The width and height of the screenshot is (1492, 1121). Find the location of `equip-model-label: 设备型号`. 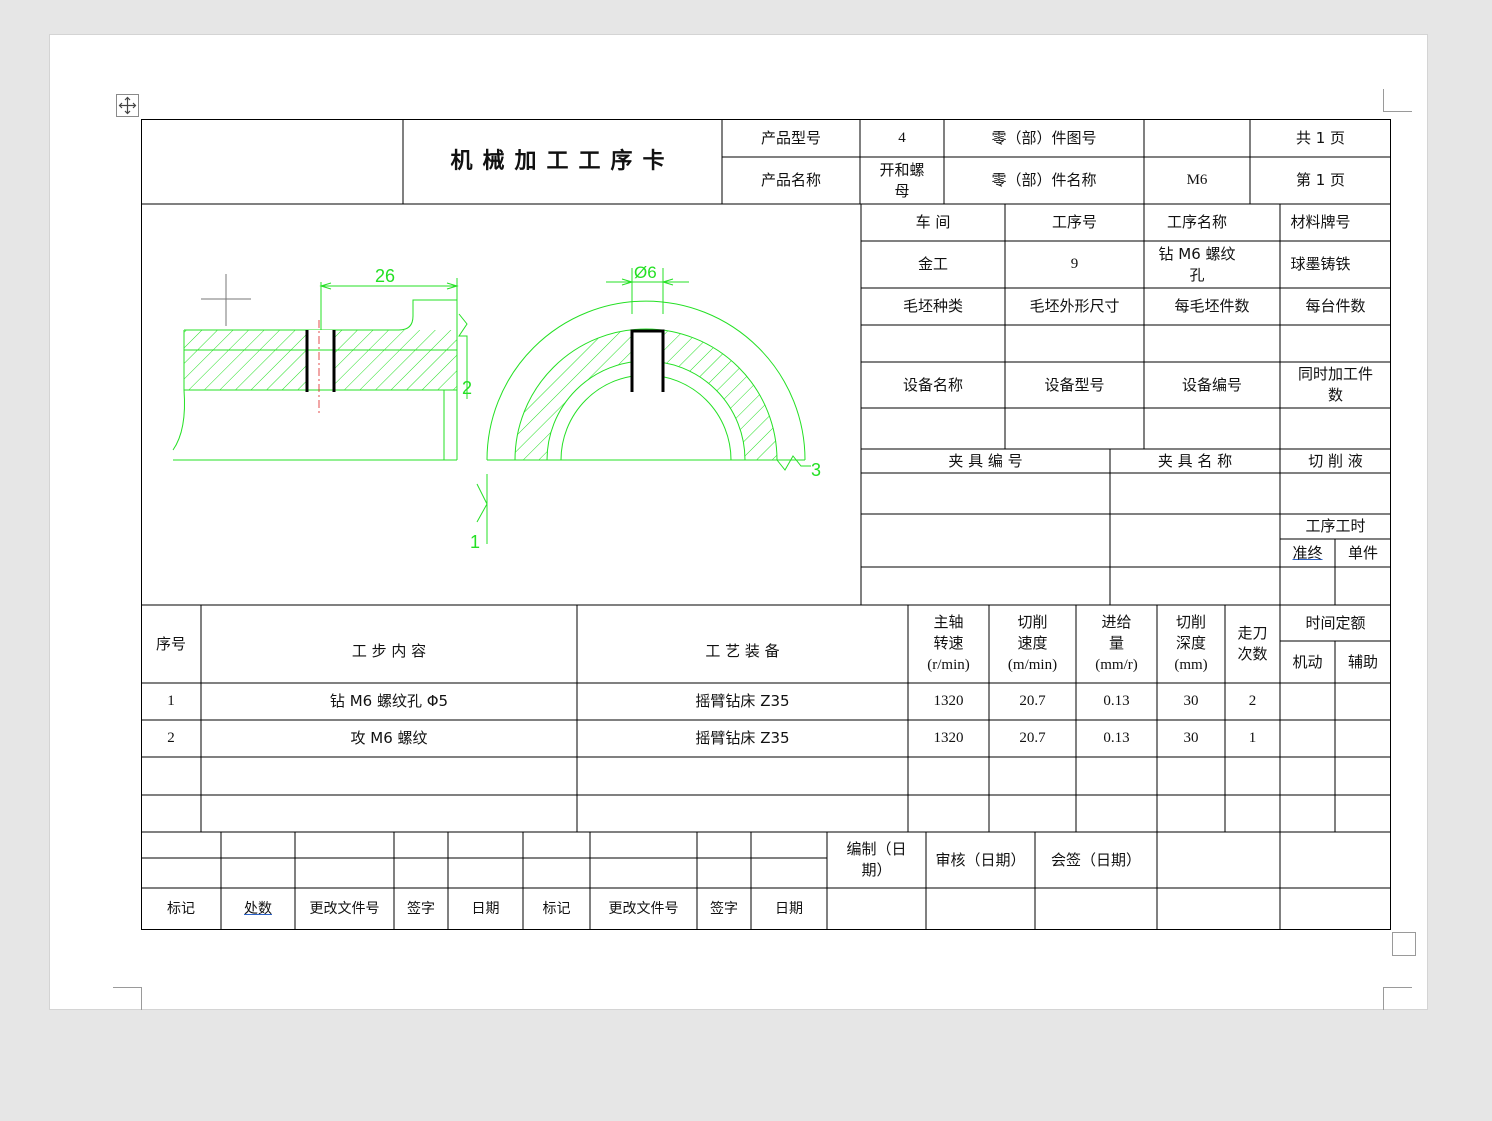

equip-model-label: 设备型号 is located at coordinates (1074, 384).